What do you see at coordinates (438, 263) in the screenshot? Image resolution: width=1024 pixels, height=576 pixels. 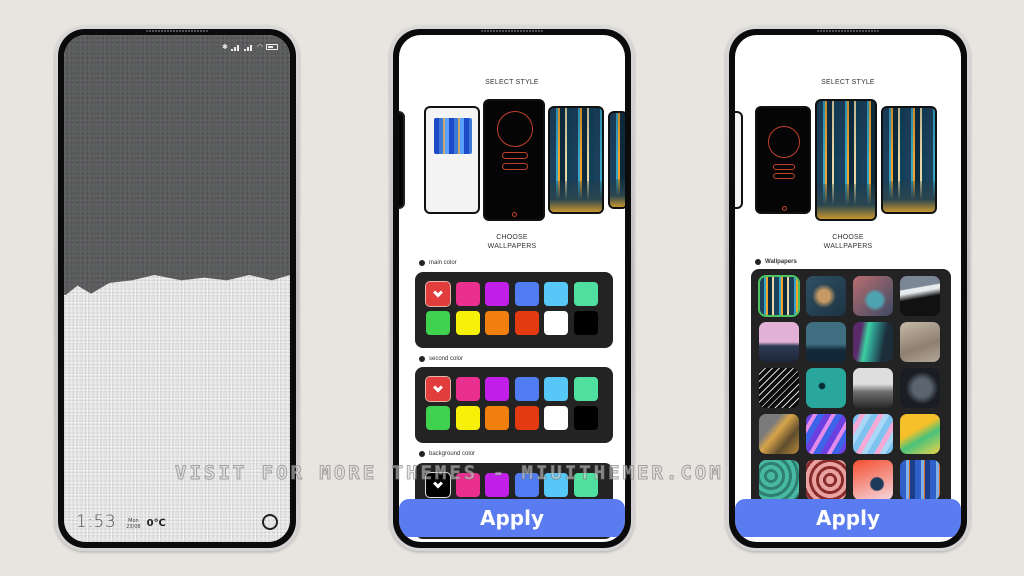 I see `main-color-label: main color` at bounding box center [438, 263].